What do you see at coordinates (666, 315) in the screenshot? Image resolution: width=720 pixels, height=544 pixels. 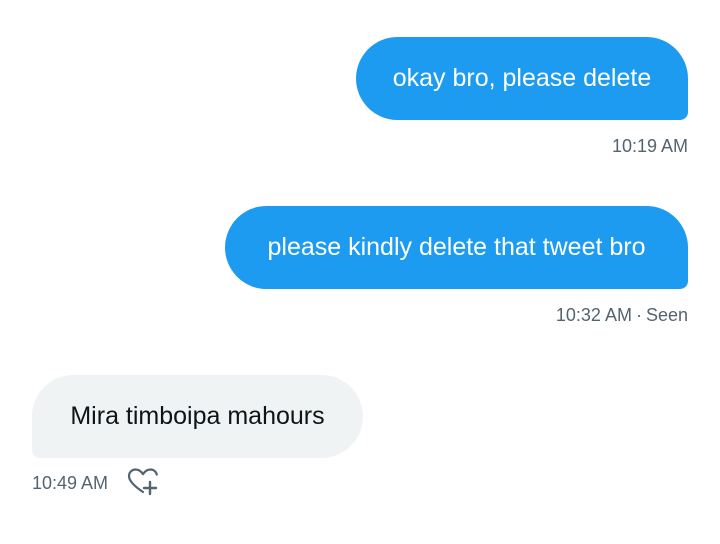 I see `read-status: Seen` at bounding box center [666, 315].